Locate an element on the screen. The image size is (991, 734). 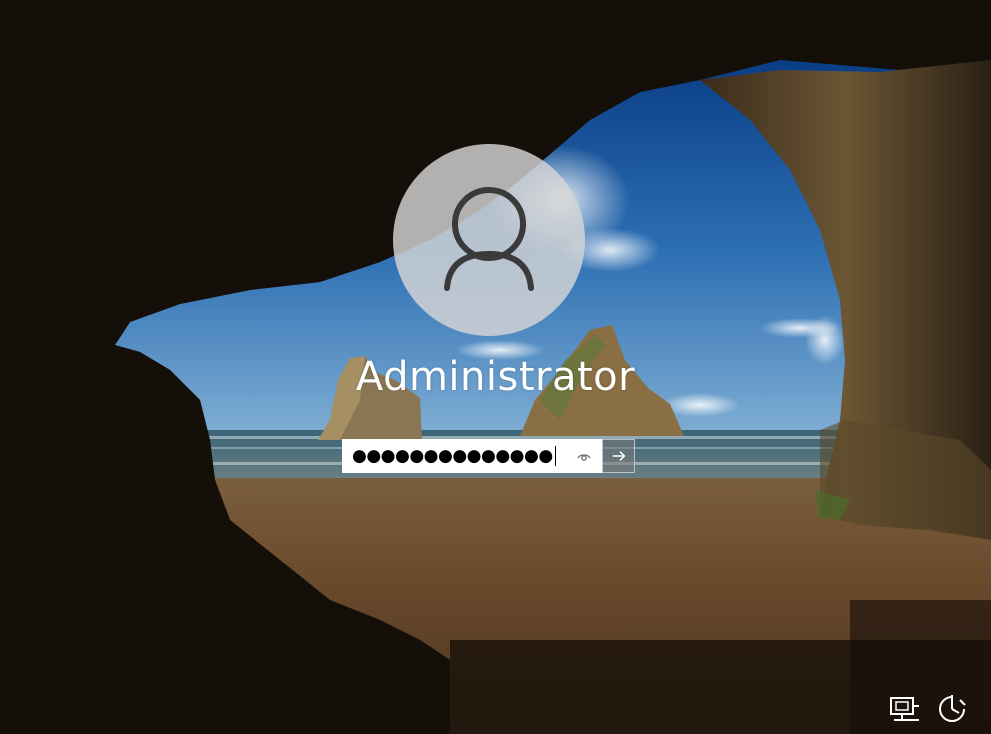
user-silhouette-icon is located at coordinates (489, 239).